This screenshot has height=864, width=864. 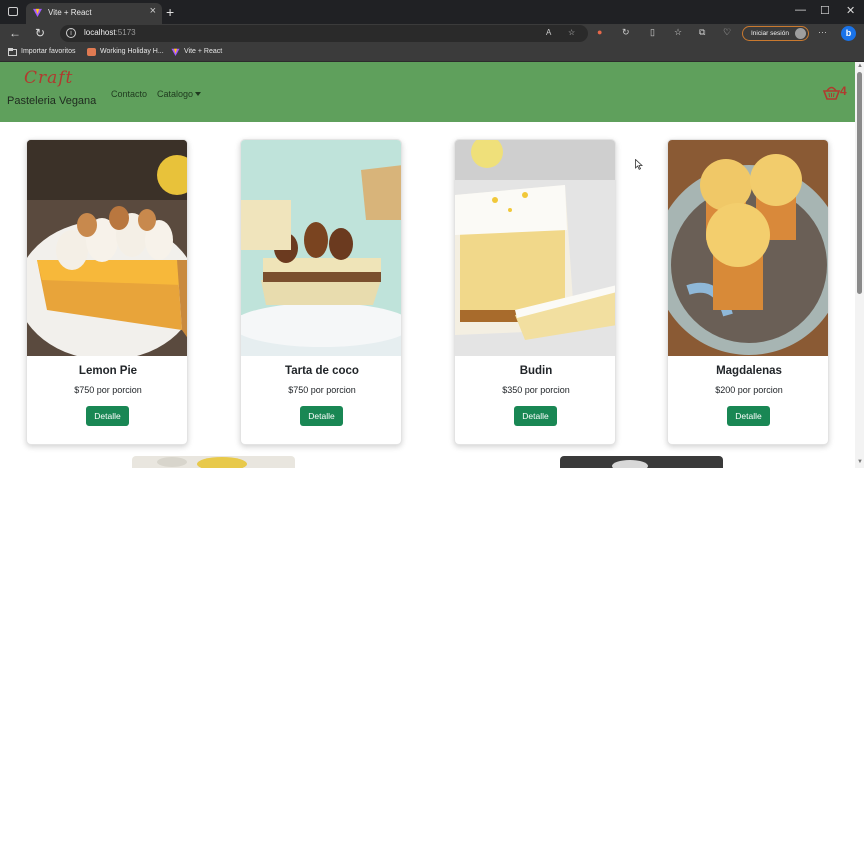 What do you see at coordinates (860, 66) in the screenshot?
I see `scroll-up-icon: ▲` at bounding box center [860, 66].